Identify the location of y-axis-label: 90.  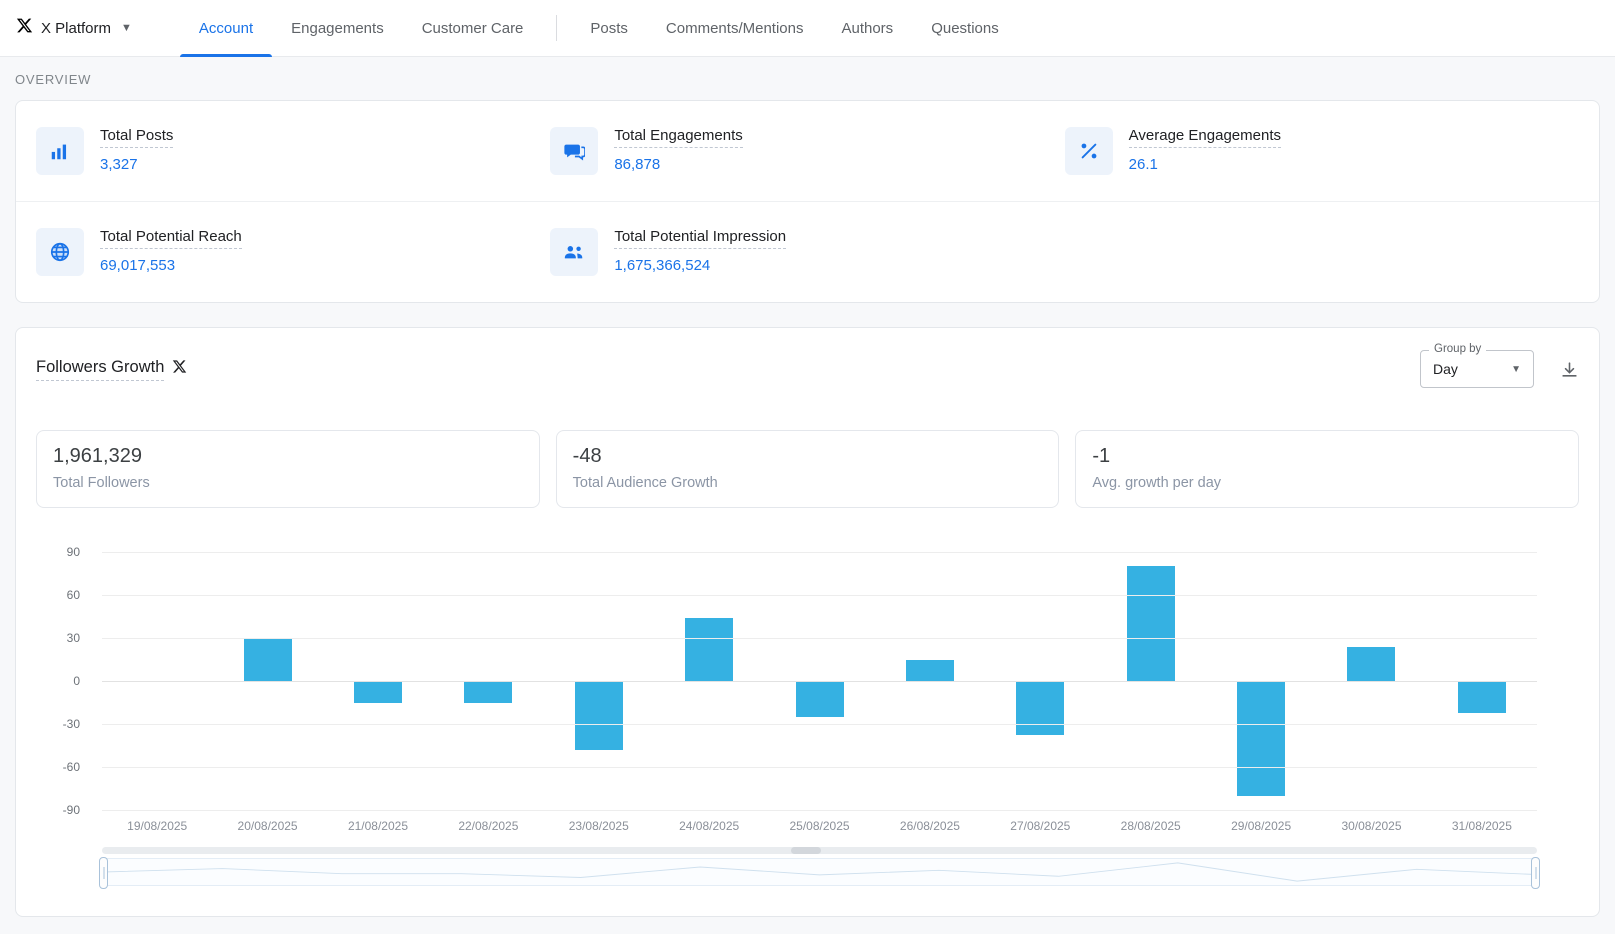
(73, 552).